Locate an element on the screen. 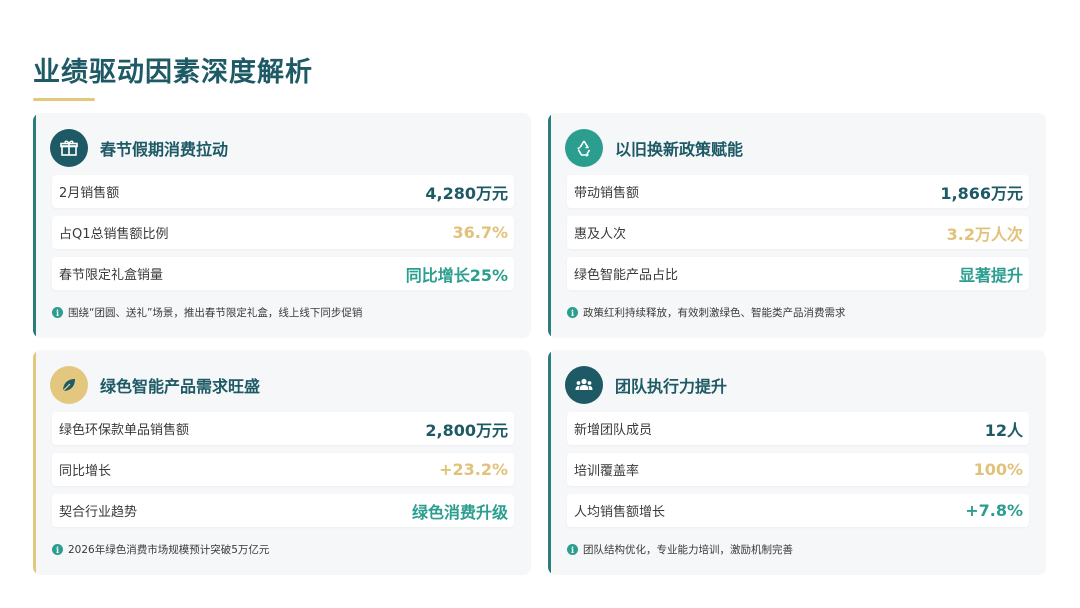 The width and height of the screenshot is (1080, 608). metric-label: 春节限定礼盒销量 is located at coordinates (111, 275).